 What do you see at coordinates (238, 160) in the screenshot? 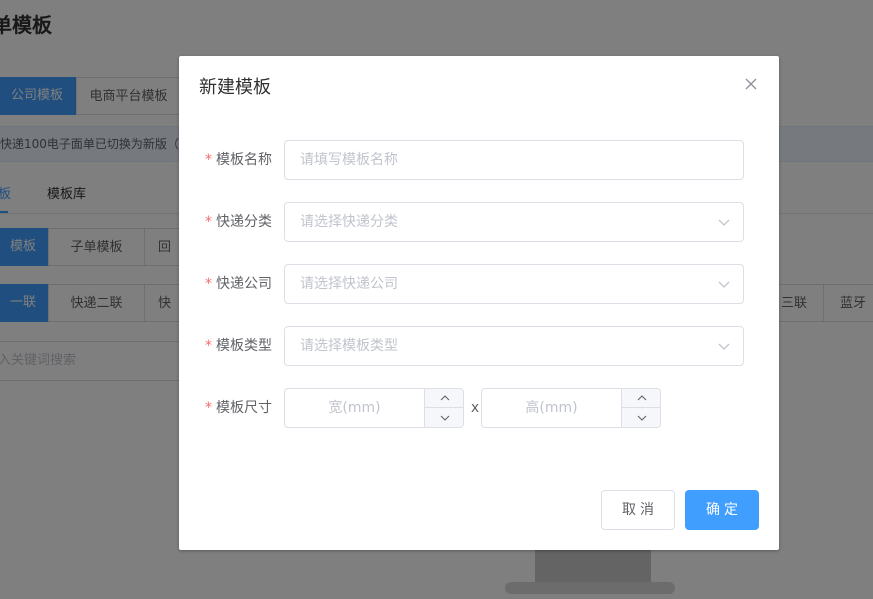
I see `name-label: * 模板名称` at bounding box center [238, 160].